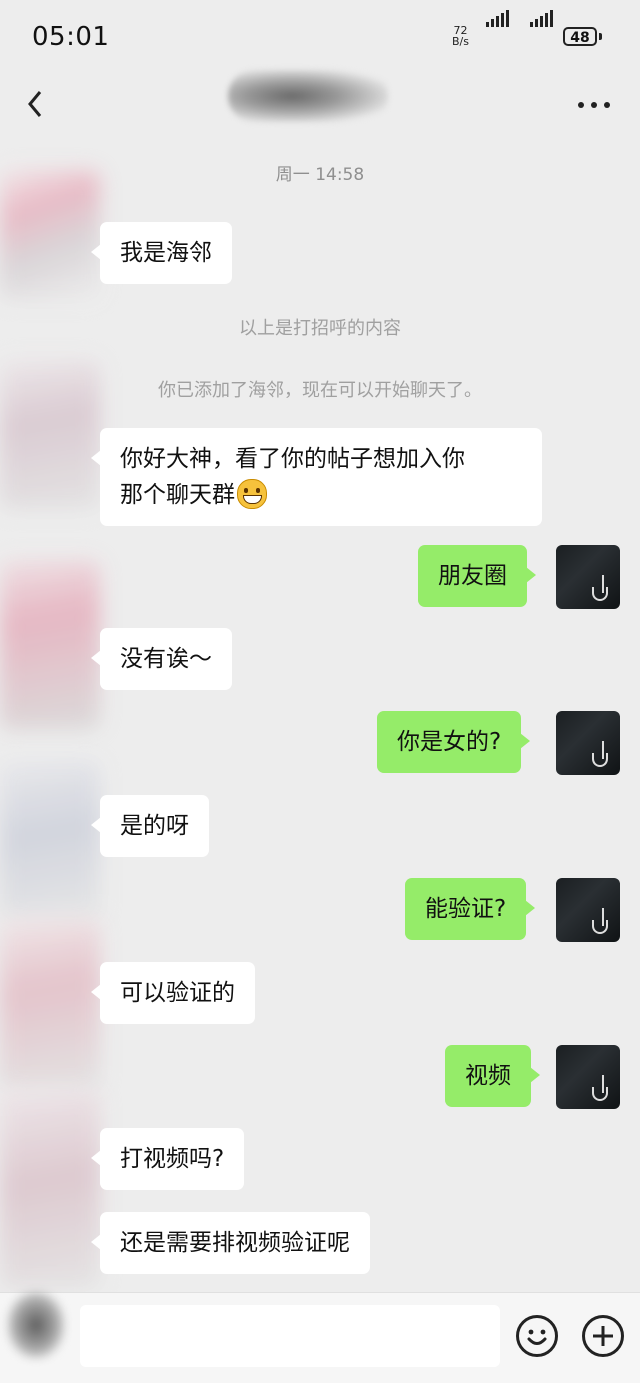  Describe the element at coordinates (600, 36) in the screenshot. I see `battery-tip` at that location.